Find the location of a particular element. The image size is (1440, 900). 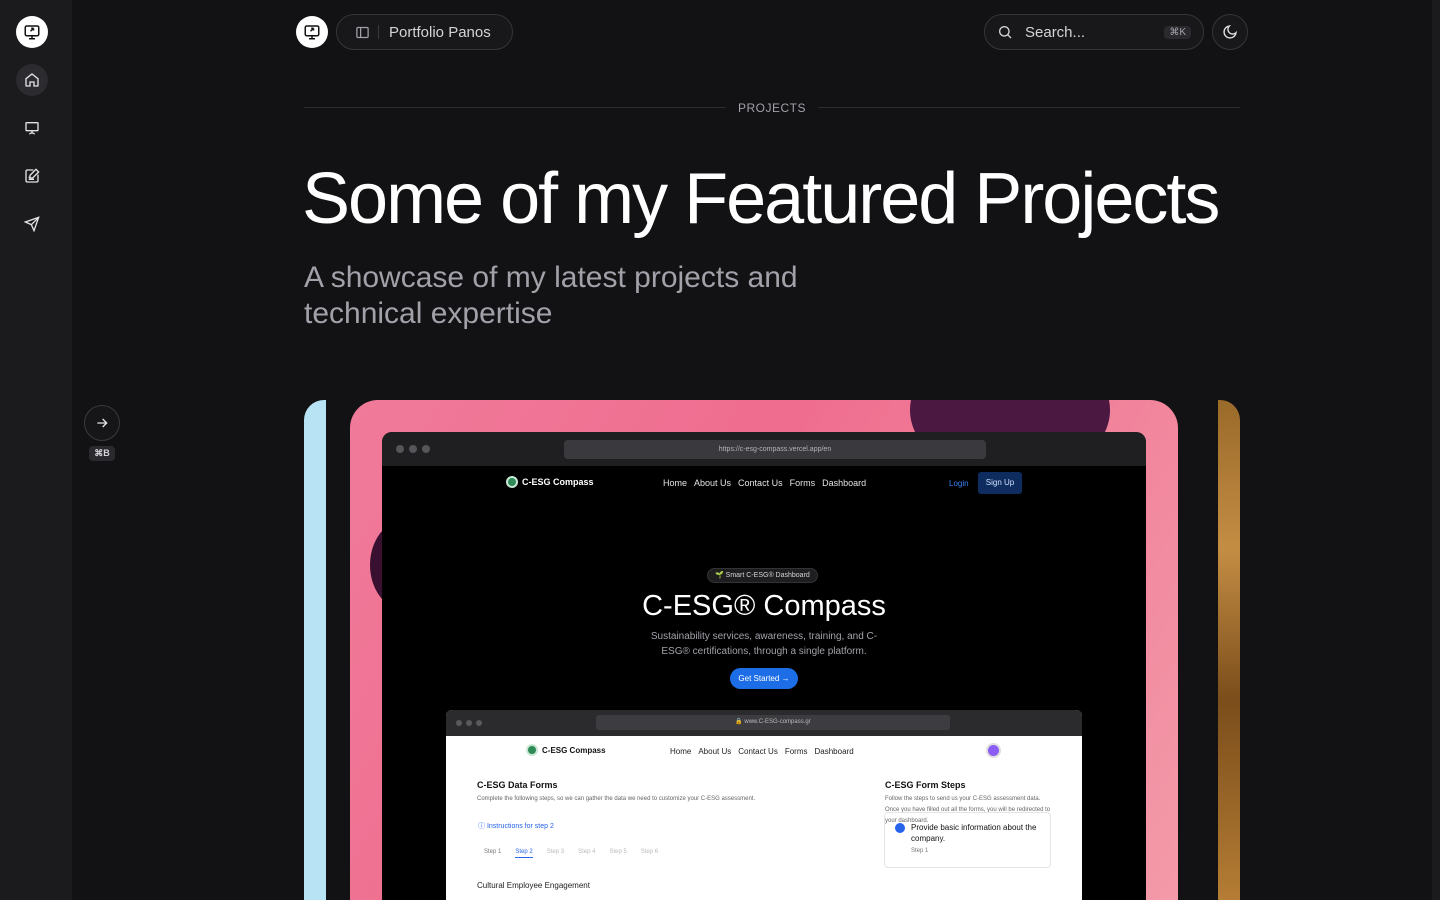

search-shortcut: ⌘K is located at coordinates (1177, 32).